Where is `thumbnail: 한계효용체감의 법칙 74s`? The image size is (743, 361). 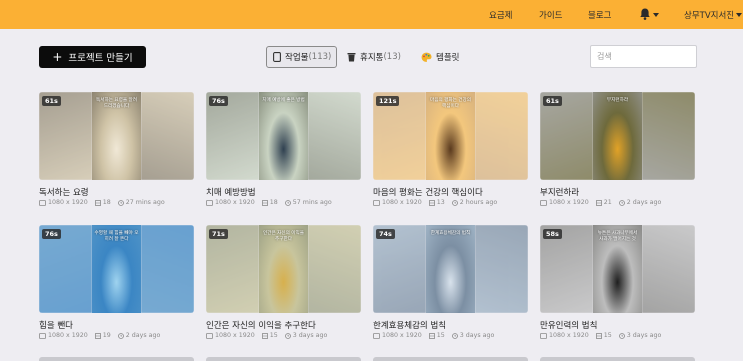
thumbnail: 한계효용체감의 법칙 74s is located at coordinates (450, 269).